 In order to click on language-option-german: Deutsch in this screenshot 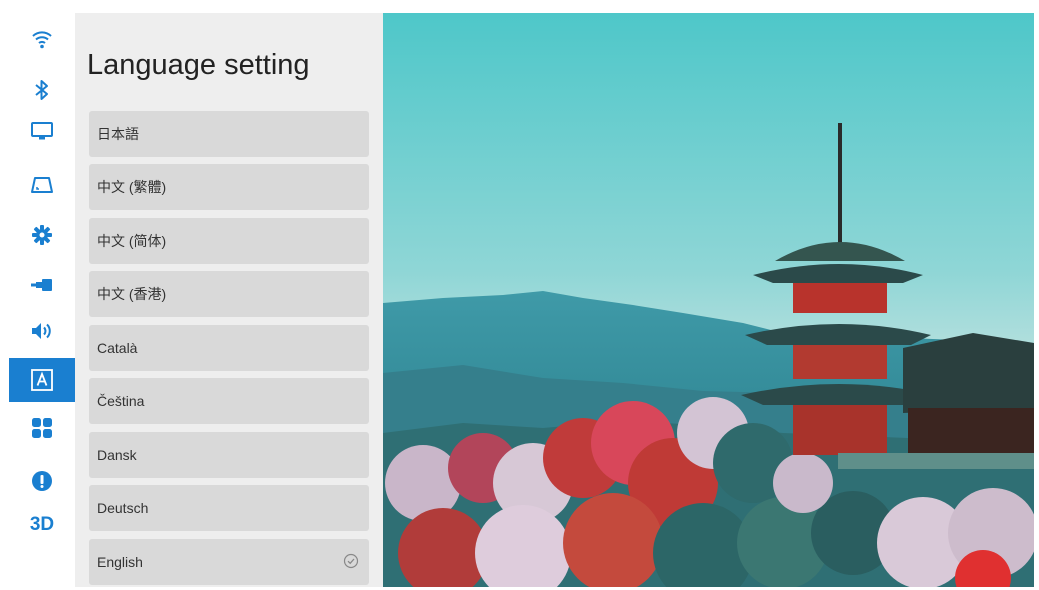, I will do `click(229, 508)`.